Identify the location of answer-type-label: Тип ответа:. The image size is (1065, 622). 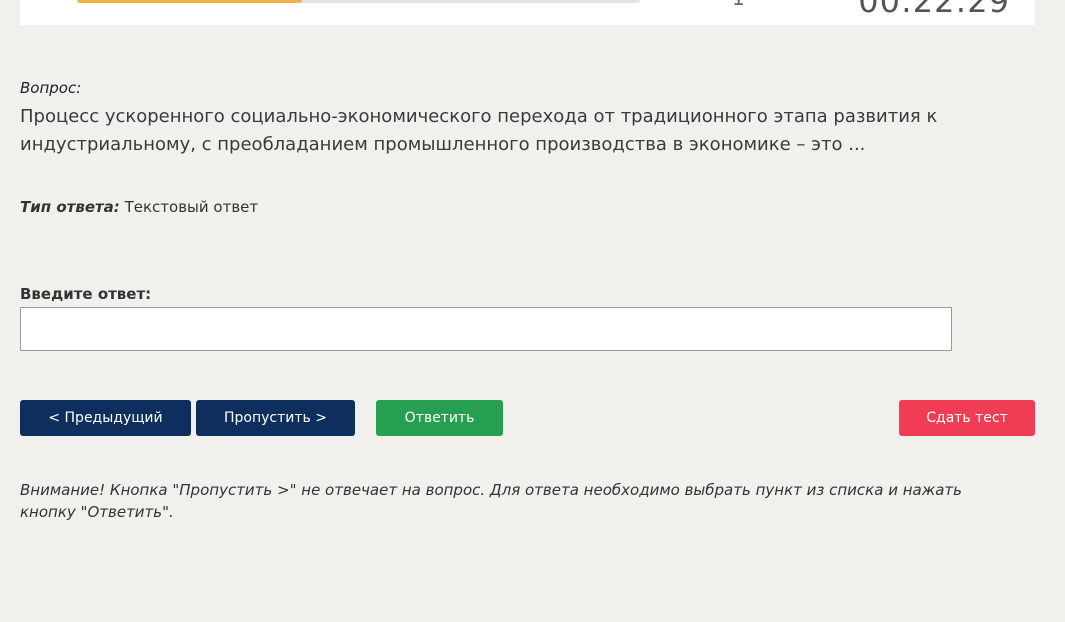
(70, 207).